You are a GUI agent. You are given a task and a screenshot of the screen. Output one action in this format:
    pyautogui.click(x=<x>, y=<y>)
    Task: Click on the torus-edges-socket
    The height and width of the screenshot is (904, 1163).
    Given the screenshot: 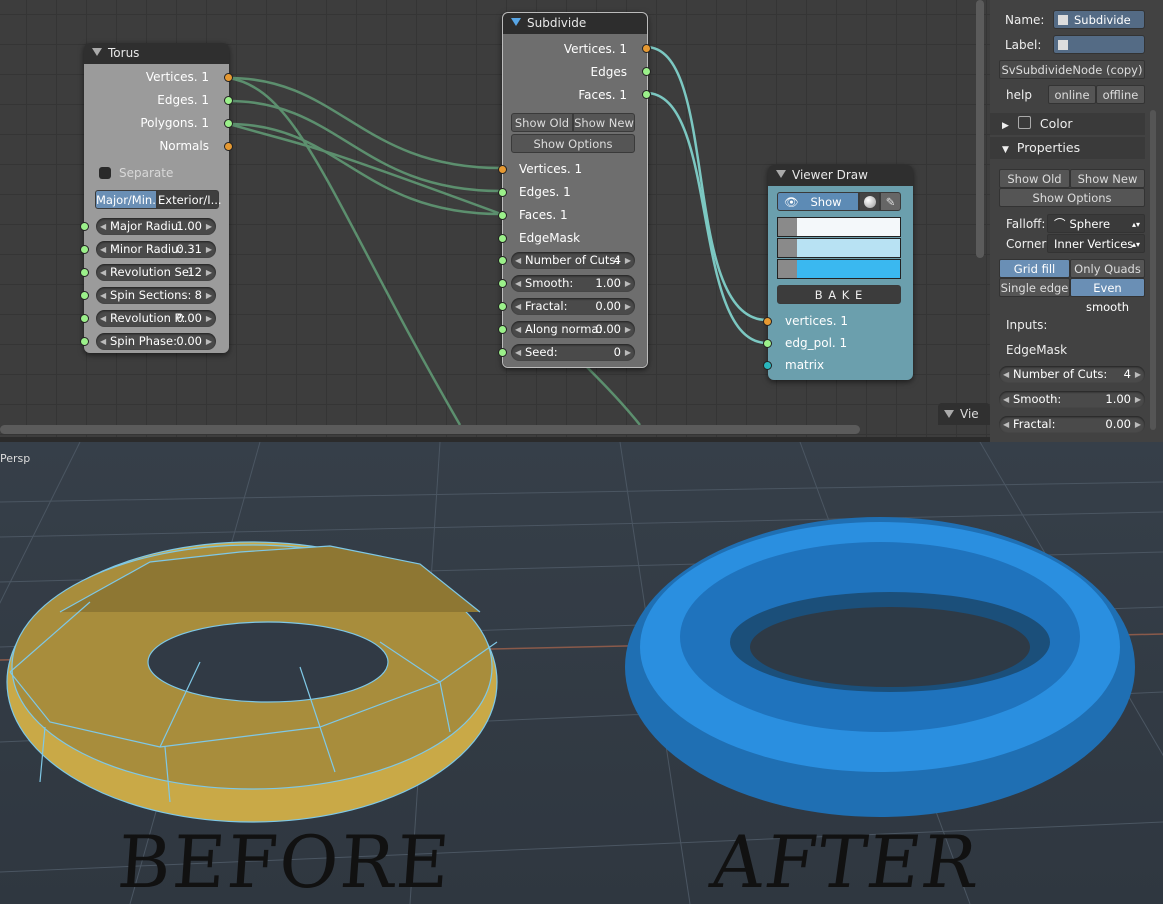 What is the action you would take?
    pyautogui.click(x=228, y=100)
    